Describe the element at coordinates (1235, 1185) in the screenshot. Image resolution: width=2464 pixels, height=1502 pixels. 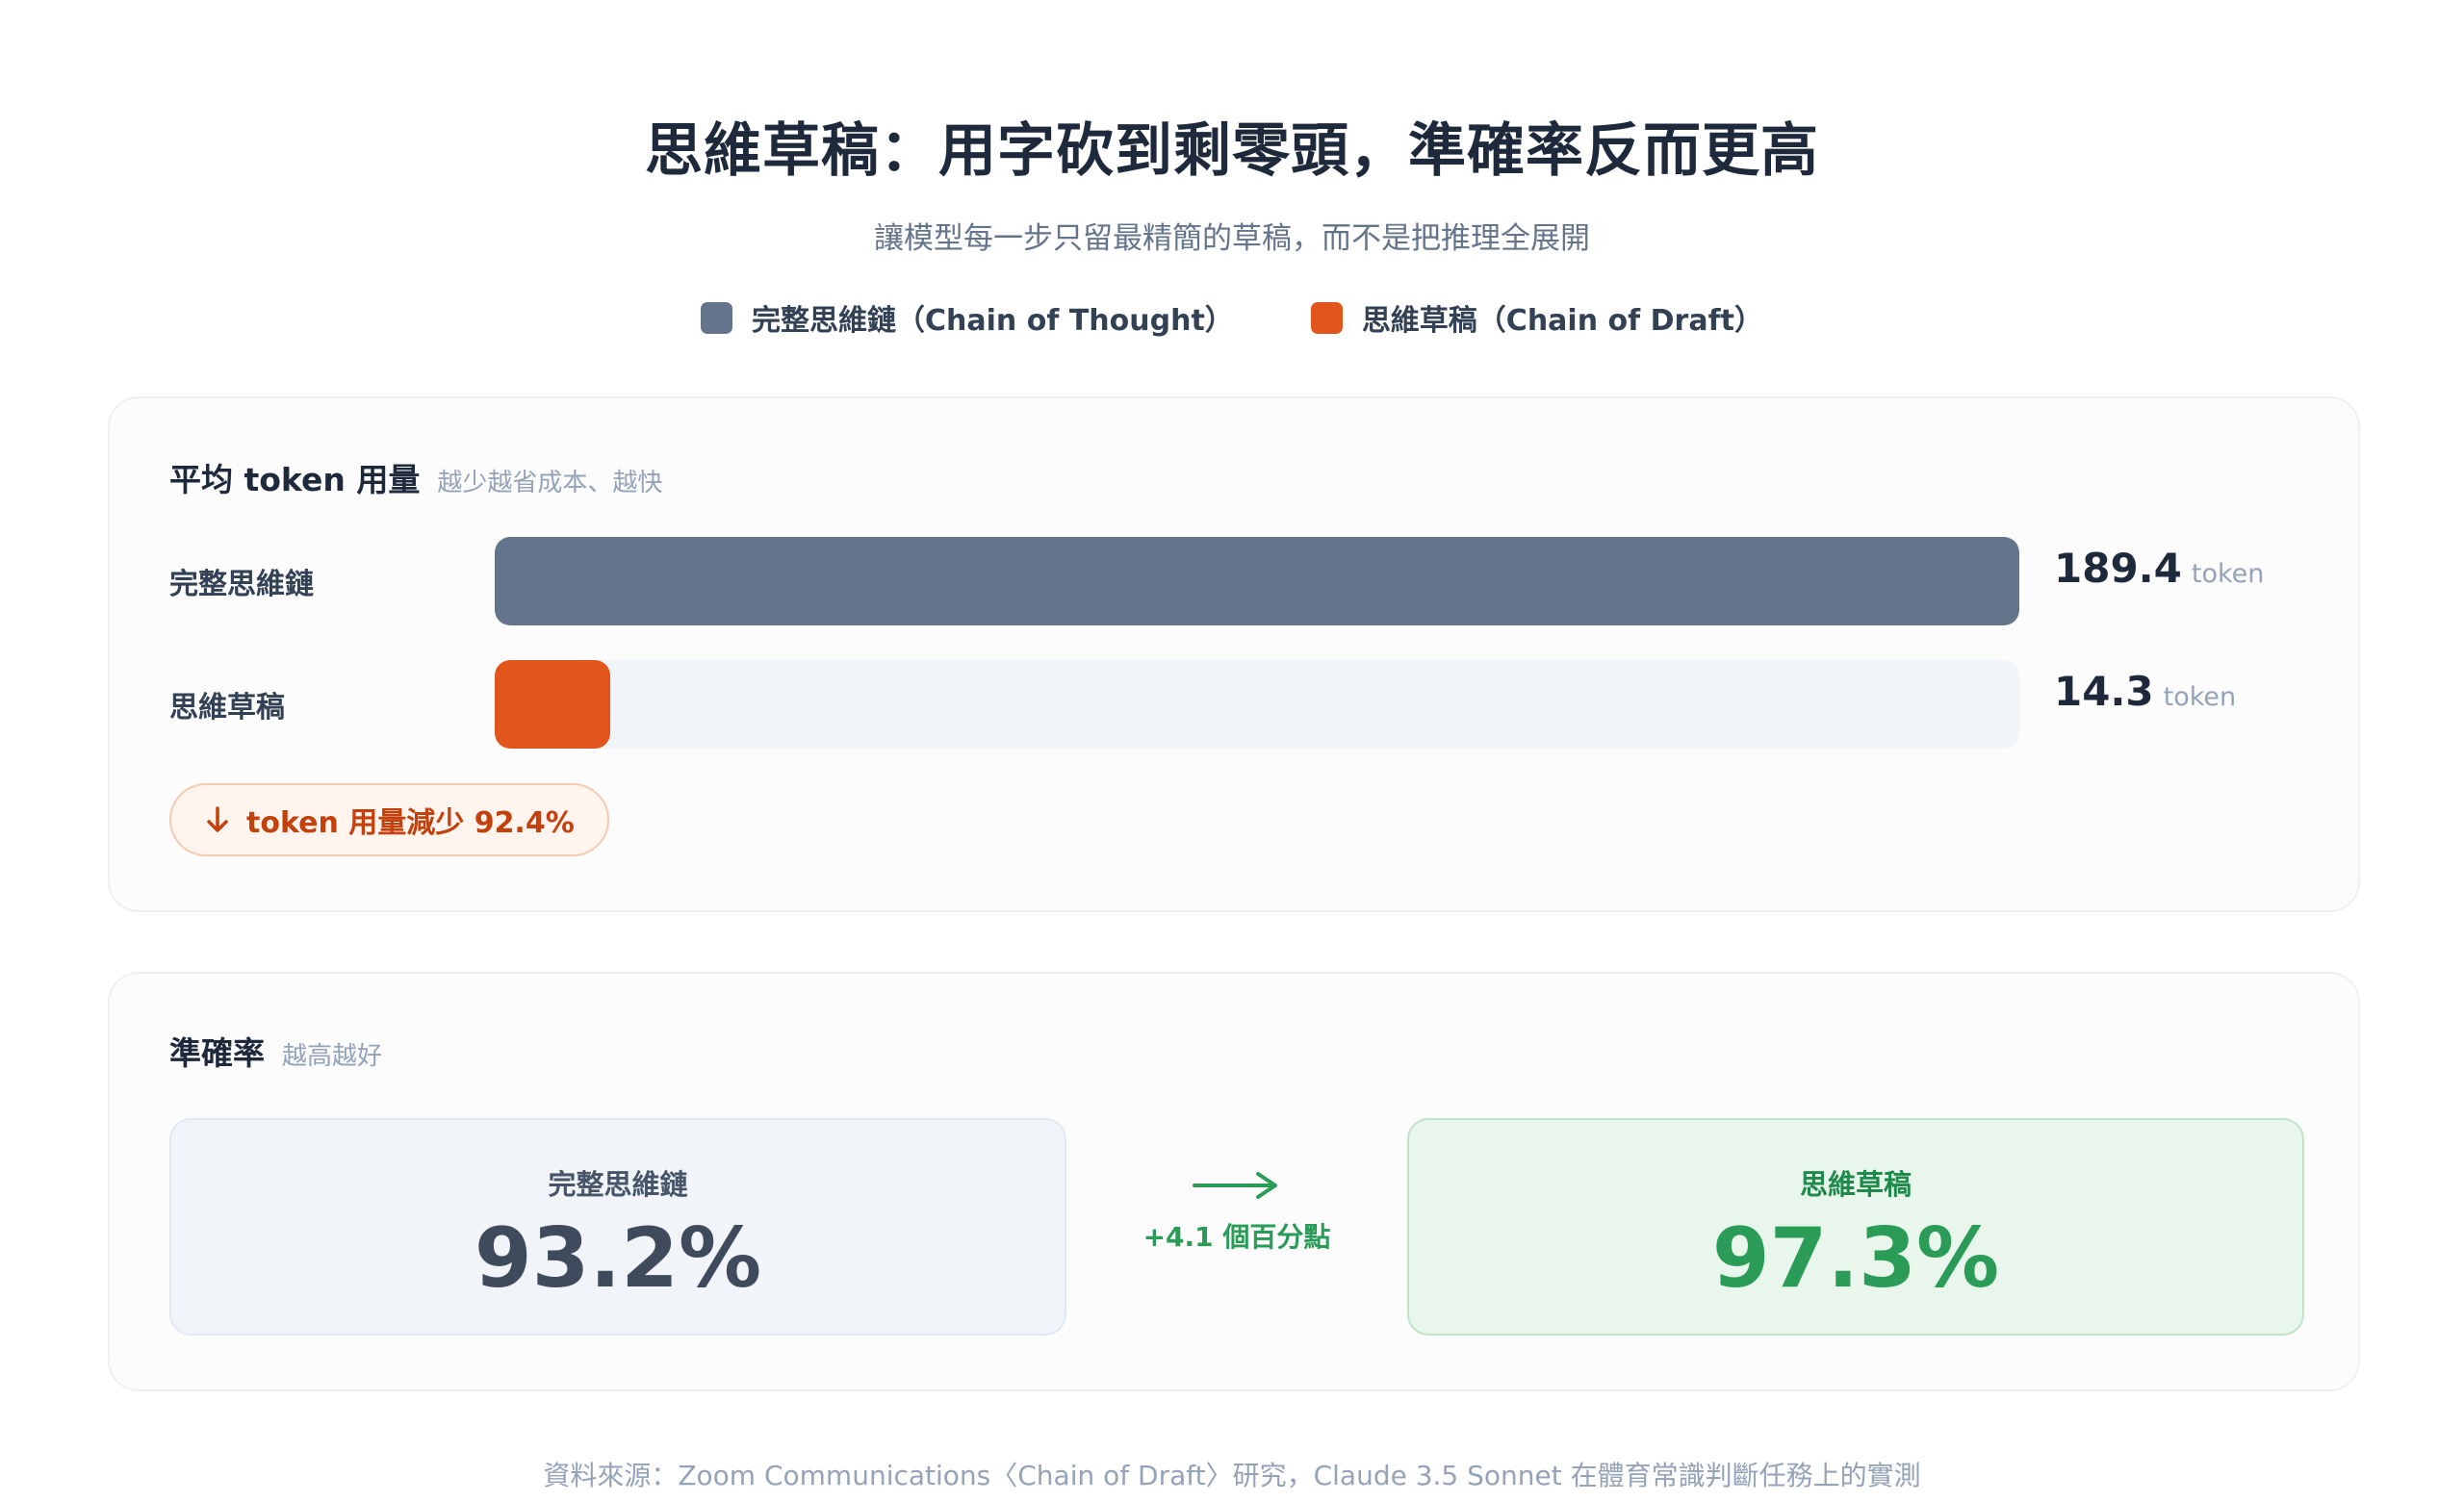
I see `arrow-right-icon` at that location.